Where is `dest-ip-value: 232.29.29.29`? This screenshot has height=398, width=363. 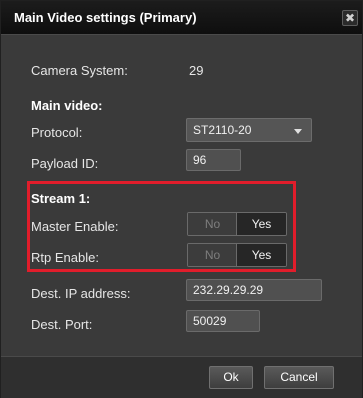 dest-ip-value: 232.29.29.29 is located at coordinates (228, 290).